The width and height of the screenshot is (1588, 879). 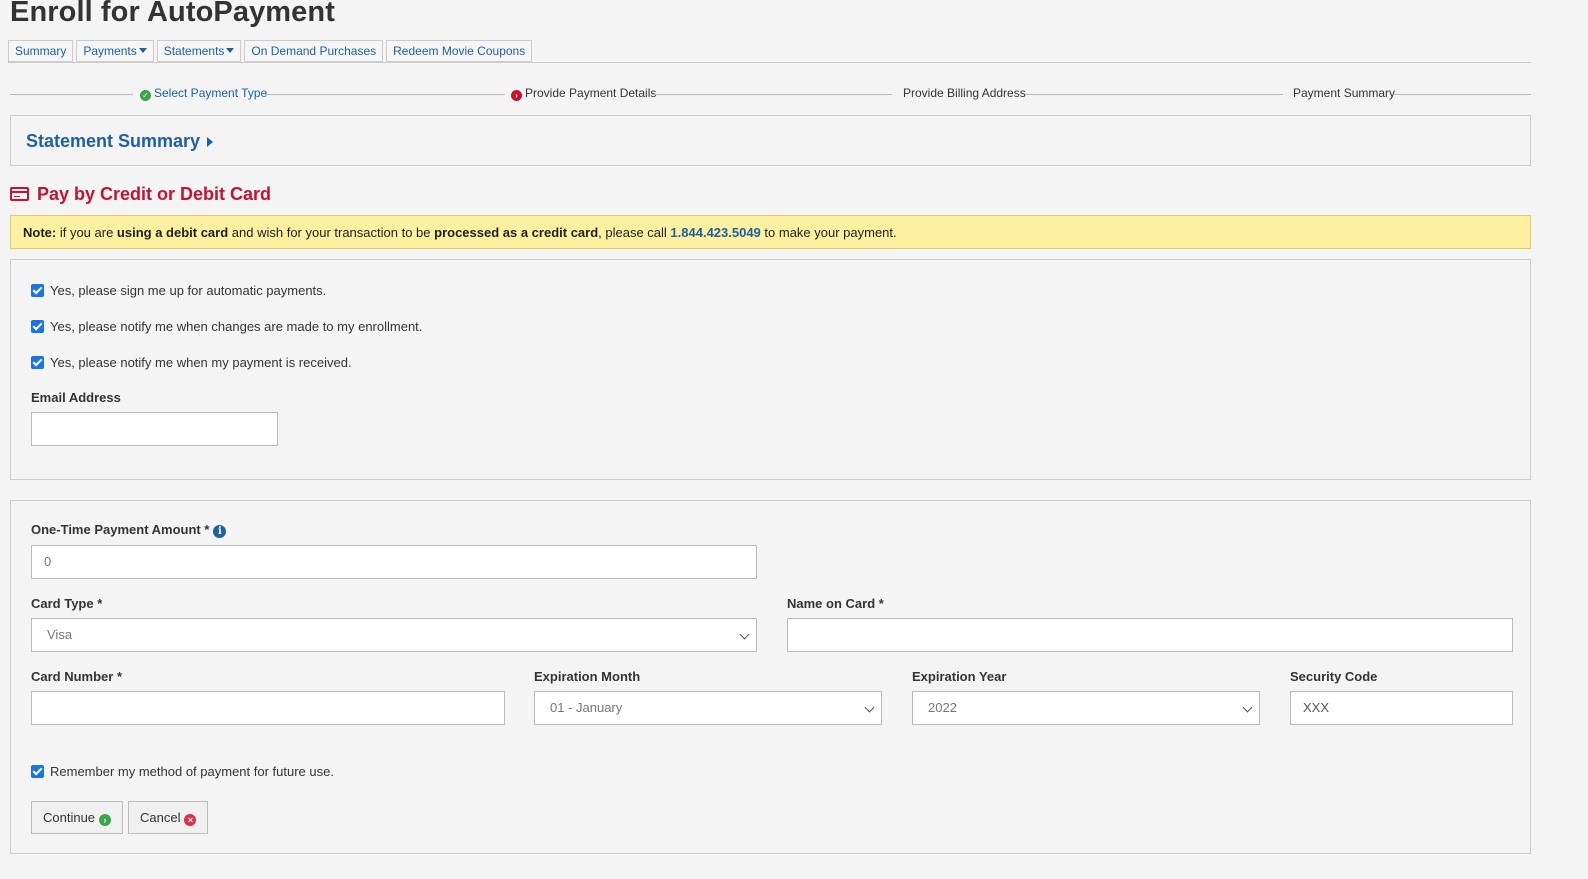 I want to click on tab-label: On Demand Purchases, so click(x=314, y=51).